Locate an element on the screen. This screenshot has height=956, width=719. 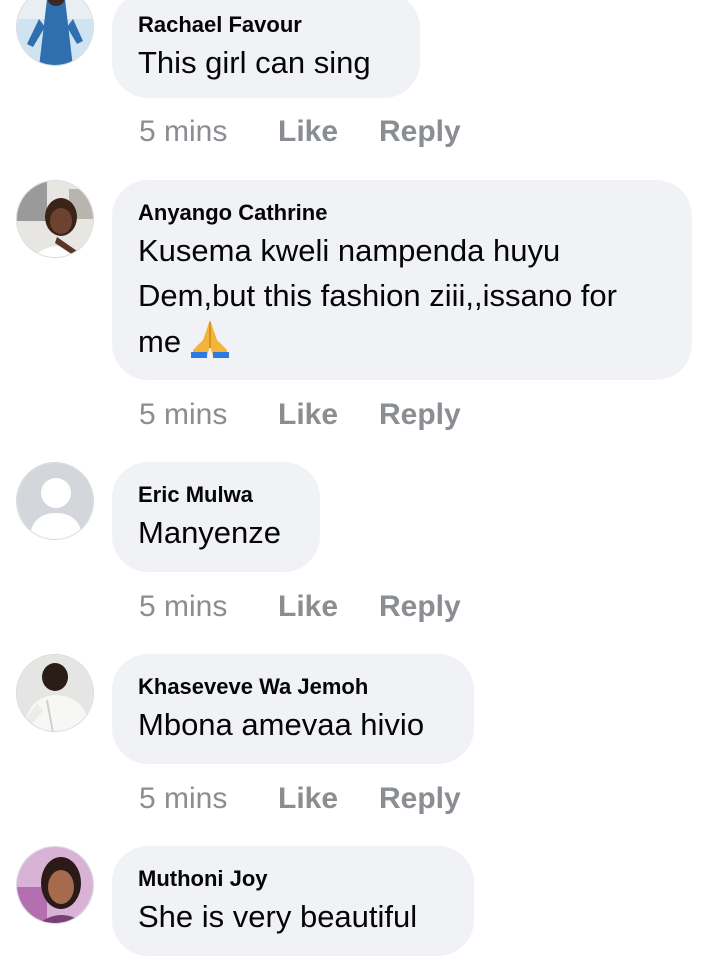
comment-bubble: Muthoni Joy She is very beautiful is located at coordinates (293, 901).